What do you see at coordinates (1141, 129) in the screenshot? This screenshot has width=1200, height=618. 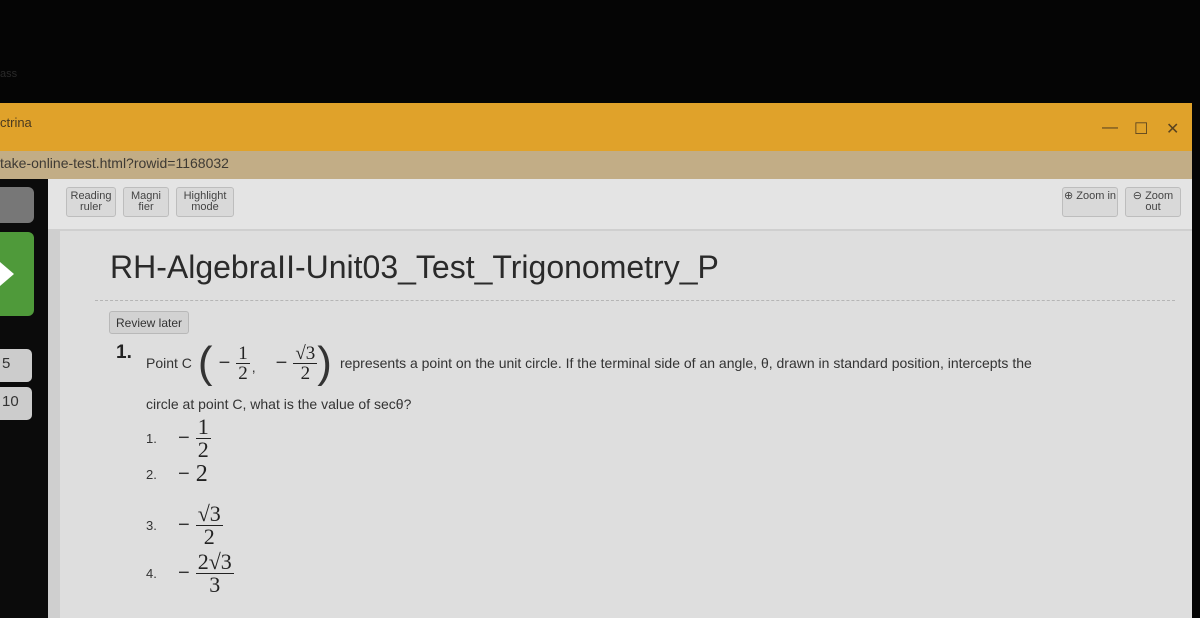 I see `maximize-button: ☐` at bounding box center [1141, 129].